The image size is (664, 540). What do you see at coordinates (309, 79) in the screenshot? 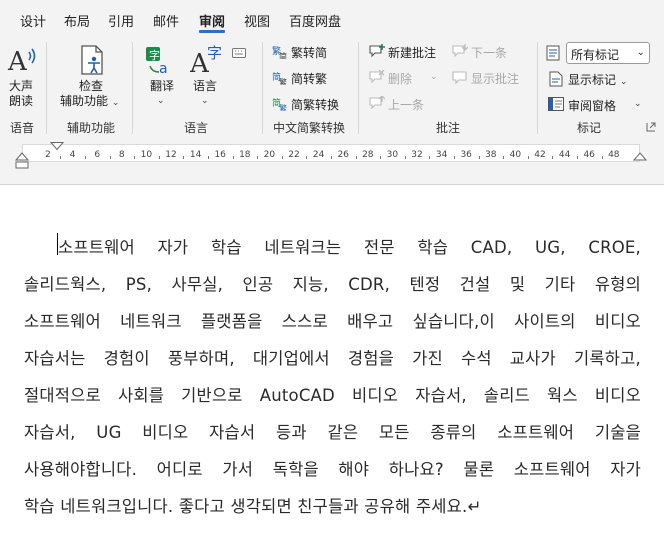
I see `simplified-to-traditional-label: 简转繁` at bounding box center [309, 79].